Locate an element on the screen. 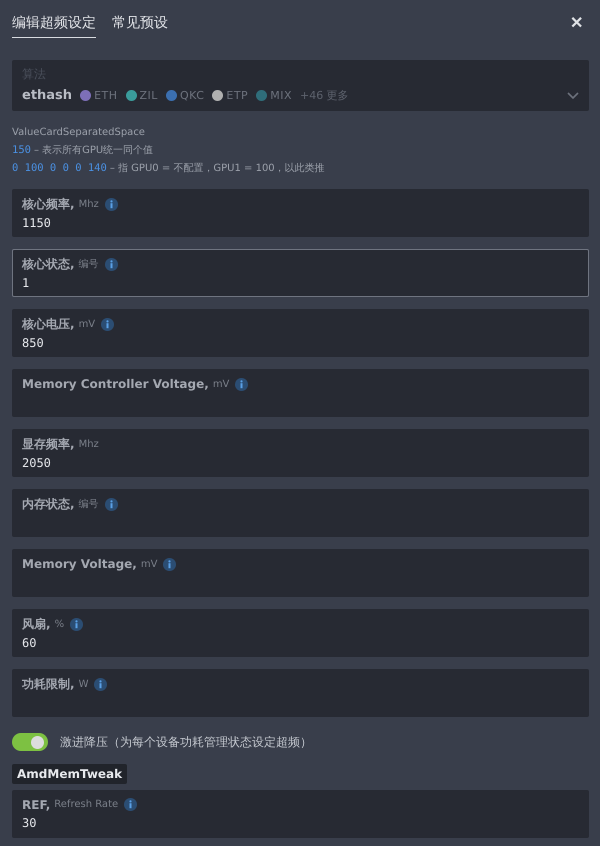 The height and width of the screenshot is (846, 600). field-label: 风扇, is located at coordinates (36, 624).